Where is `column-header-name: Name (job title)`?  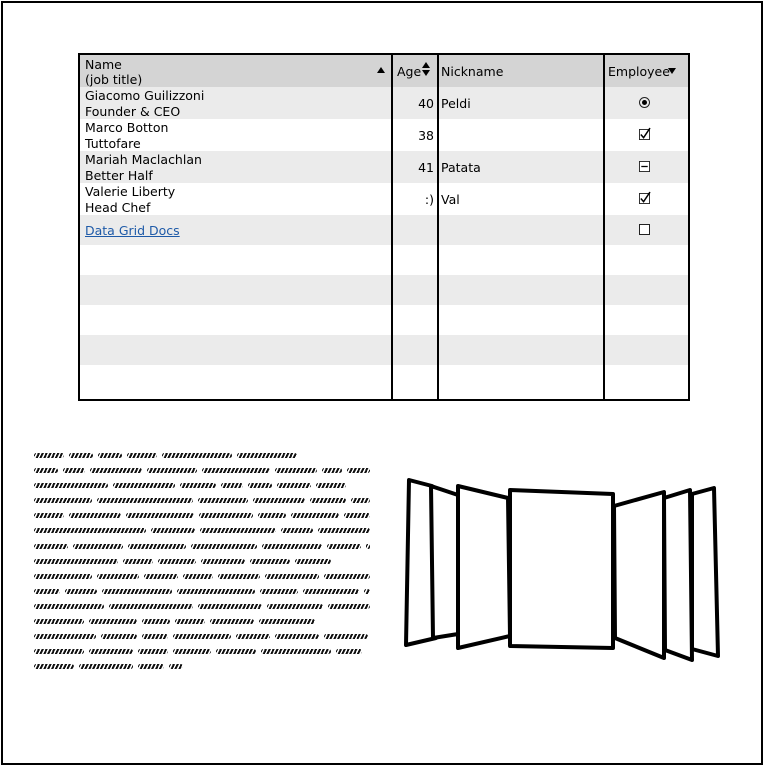
column-header-name: Name (job title) is located at coordinates (236, 71).